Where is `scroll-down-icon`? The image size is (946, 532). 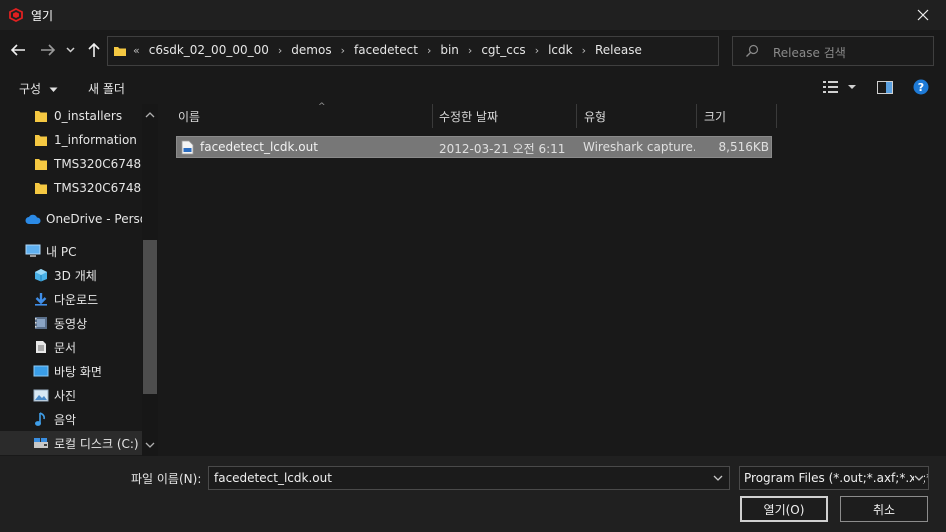
scroll-down-icon is located at coordinates (150, 445).